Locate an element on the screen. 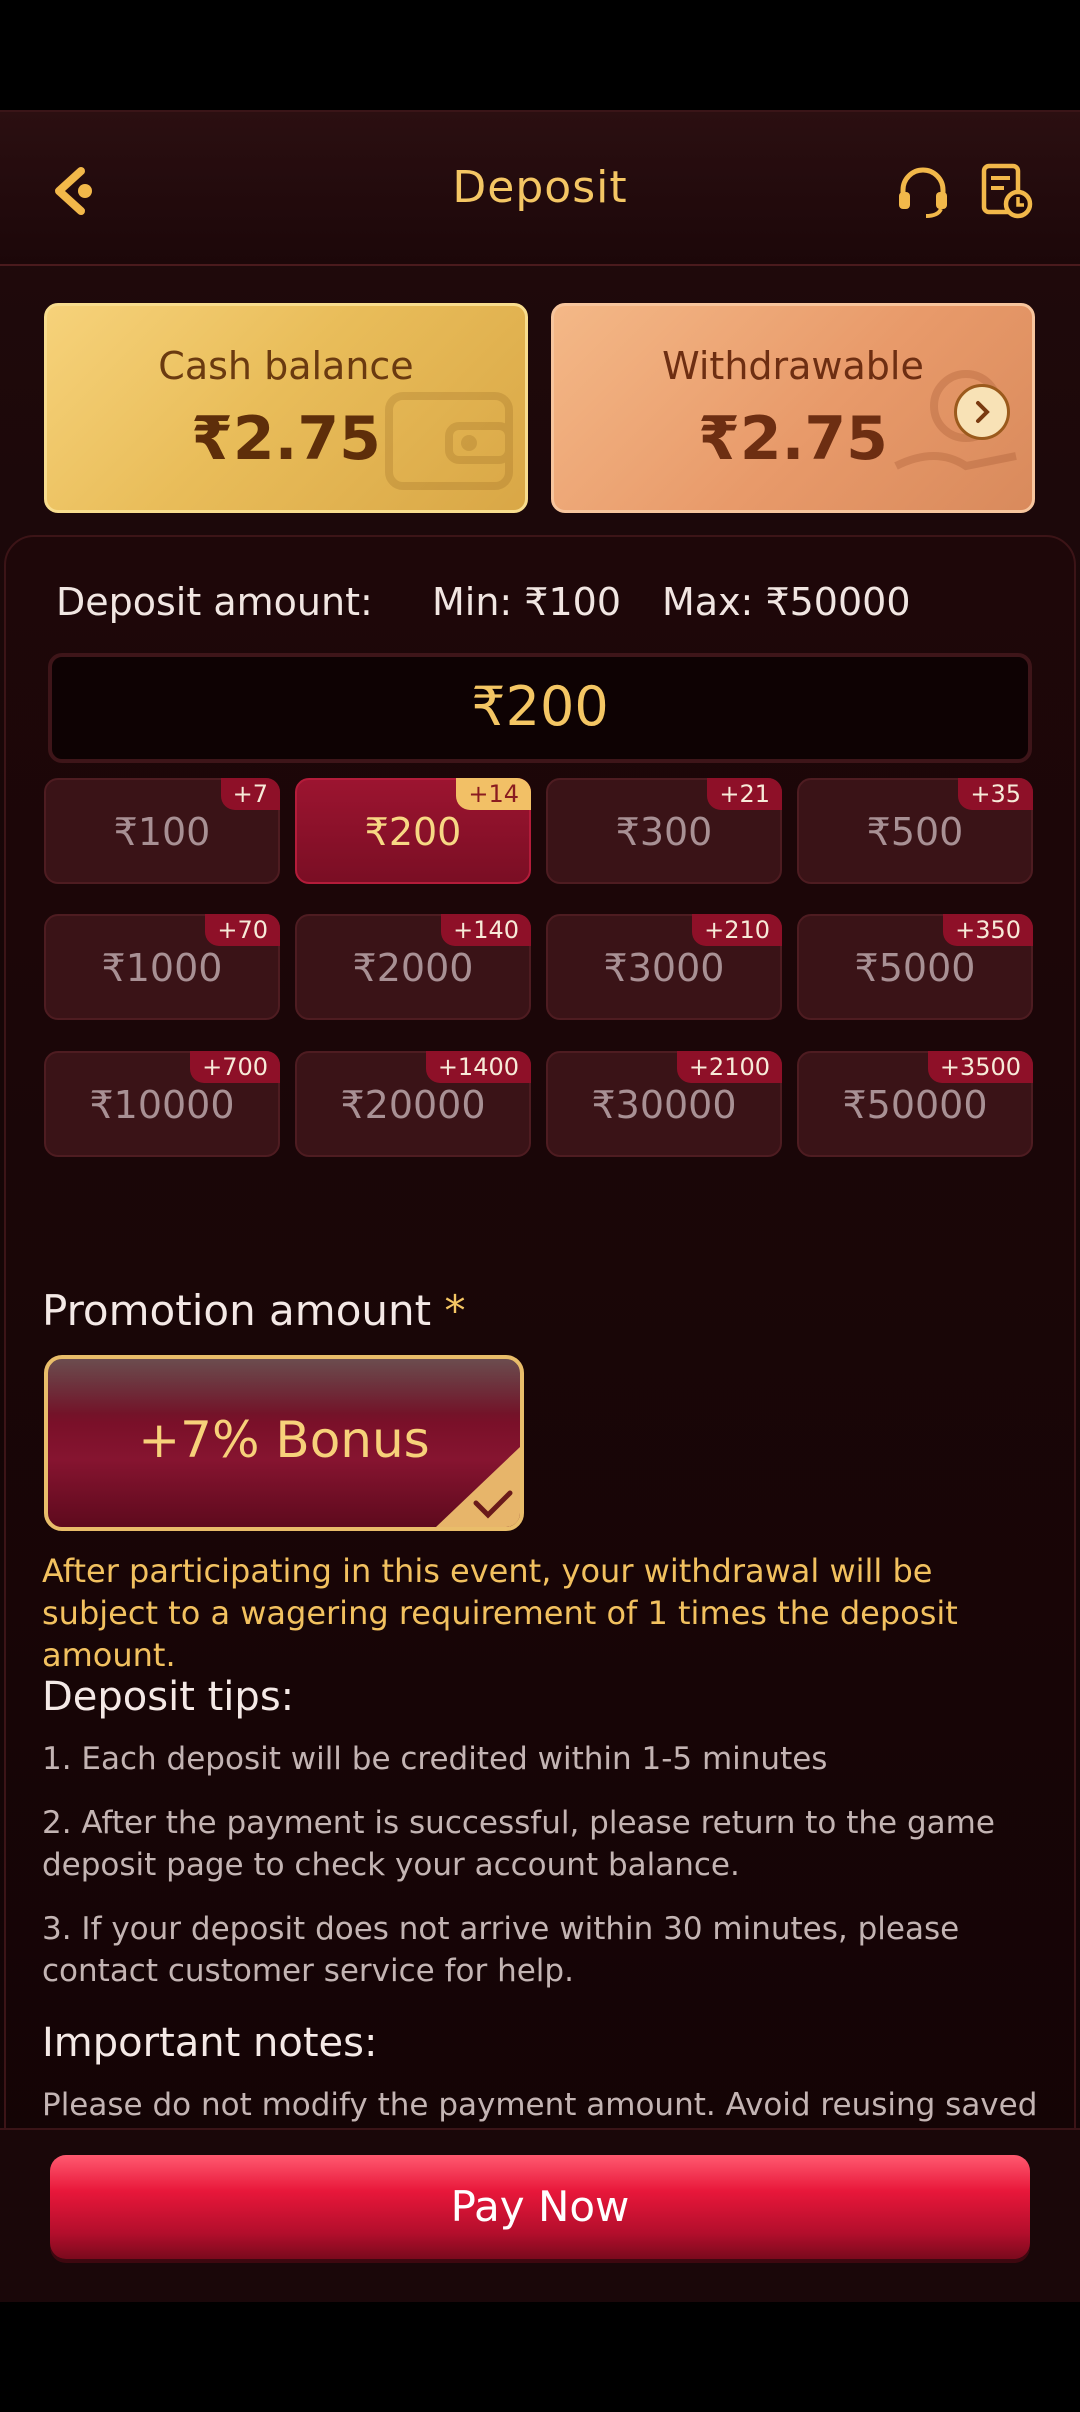 Image resolution: width=1080 pixels, height=2412 pixels. amount-option-value: ₹30000 is located at coordinates (664, 1105).